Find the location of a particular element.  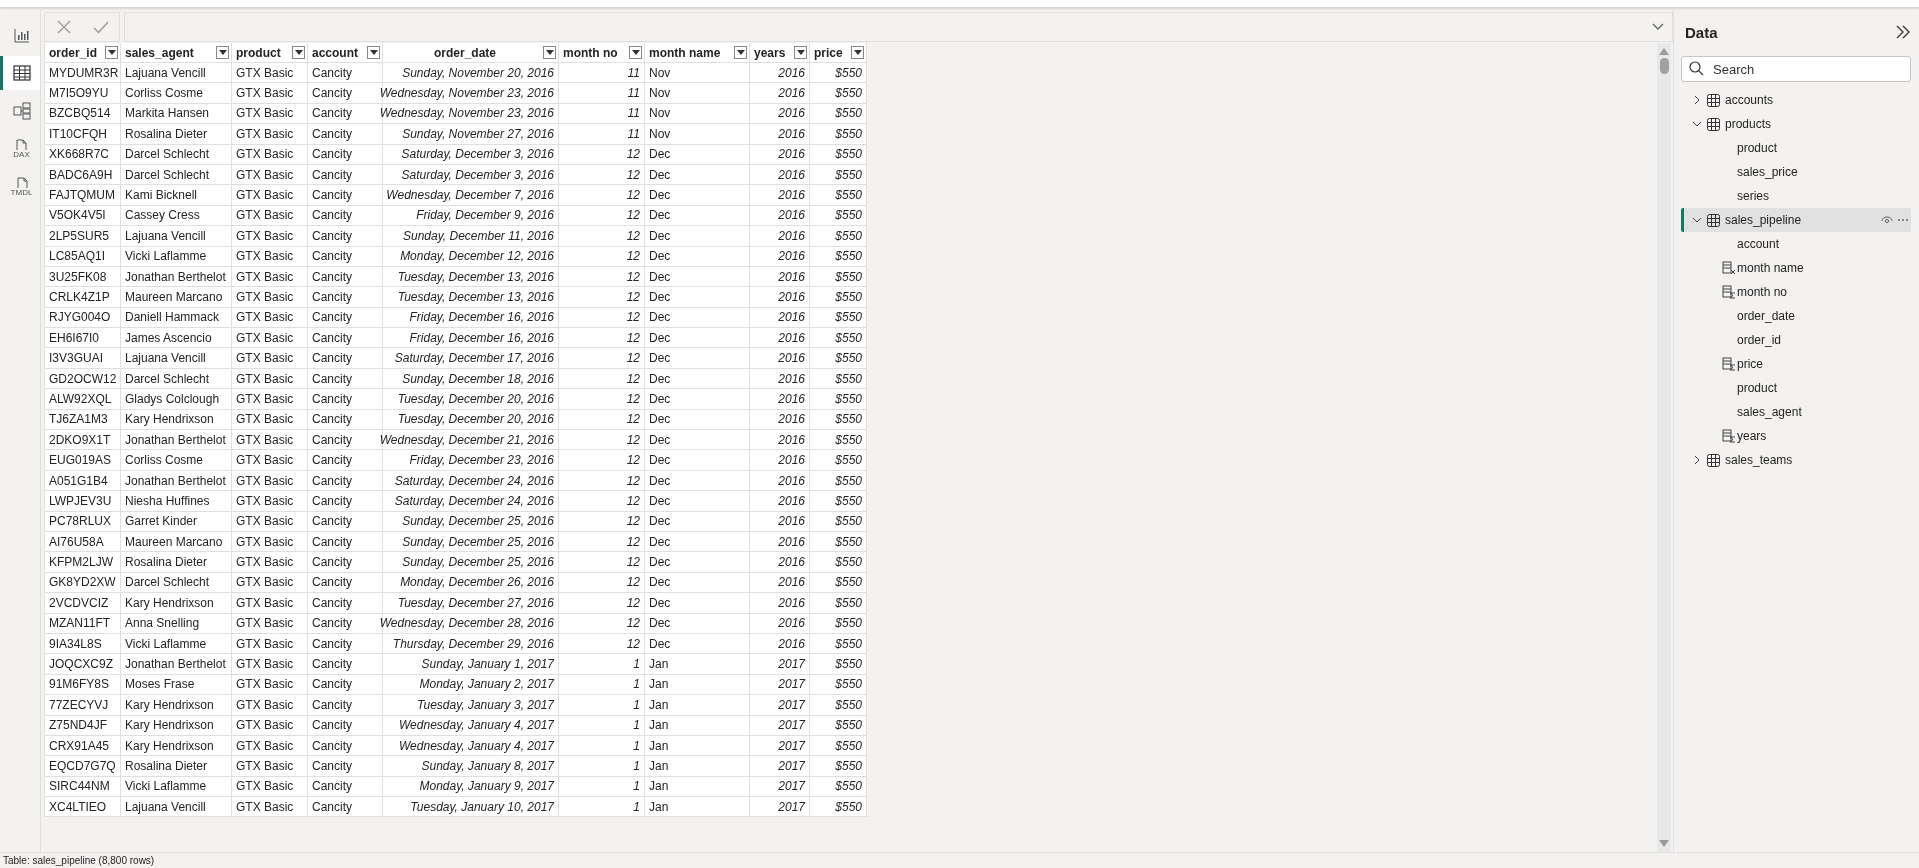

check-icon is located at coordinates (100, 27).